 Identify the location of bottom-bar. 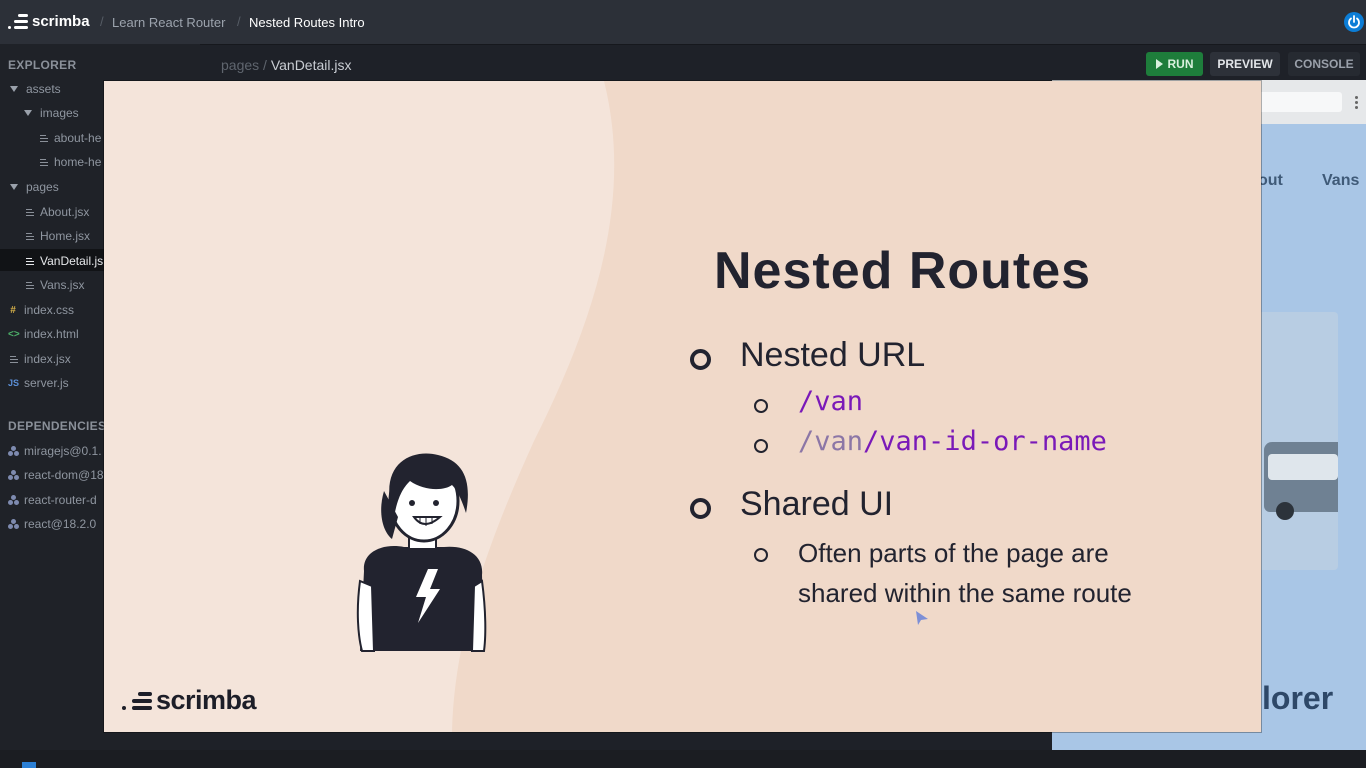
(683, 759).